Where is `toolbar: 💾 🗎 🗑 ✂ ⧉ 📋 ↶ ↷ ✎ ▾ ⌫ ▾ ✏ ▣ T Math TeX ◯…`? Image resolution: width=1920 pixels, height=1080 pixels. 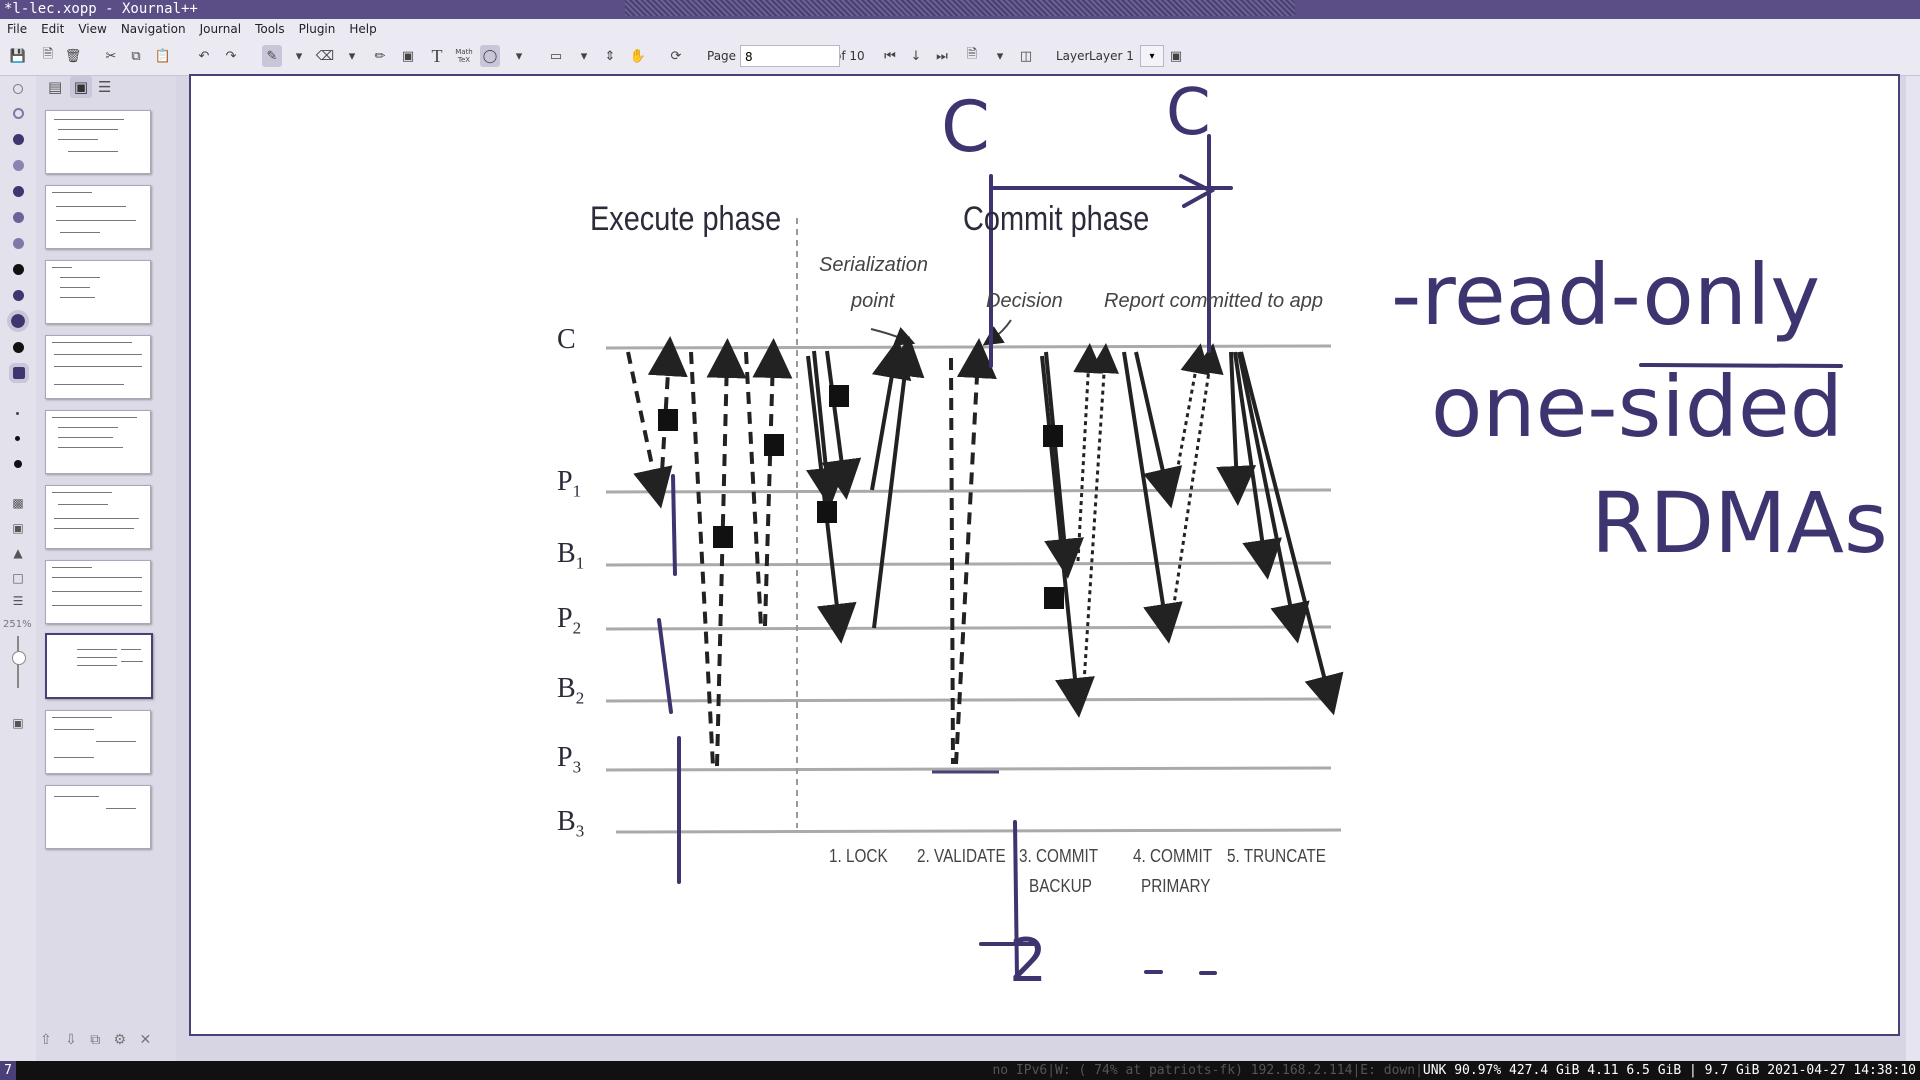 toolbar: 💾 🗎 🗑 ✂ ⧉ 📋 ↶ ↷ ✎ ▾ ⌫ ▾ ✏ ▣ T Math TeX ◯… is located at coordinates (960, 57).